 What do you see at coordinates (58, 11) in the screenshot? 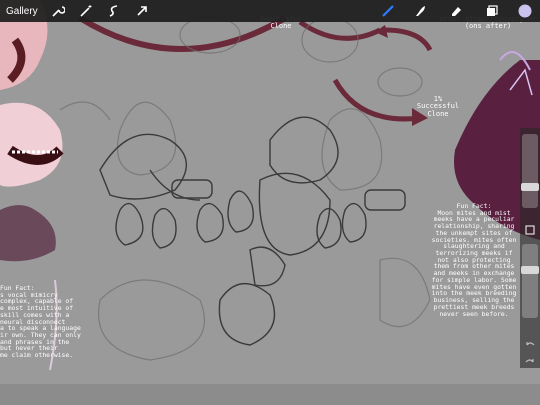
I see `wrench-icon` at bounding box center [58, 11].